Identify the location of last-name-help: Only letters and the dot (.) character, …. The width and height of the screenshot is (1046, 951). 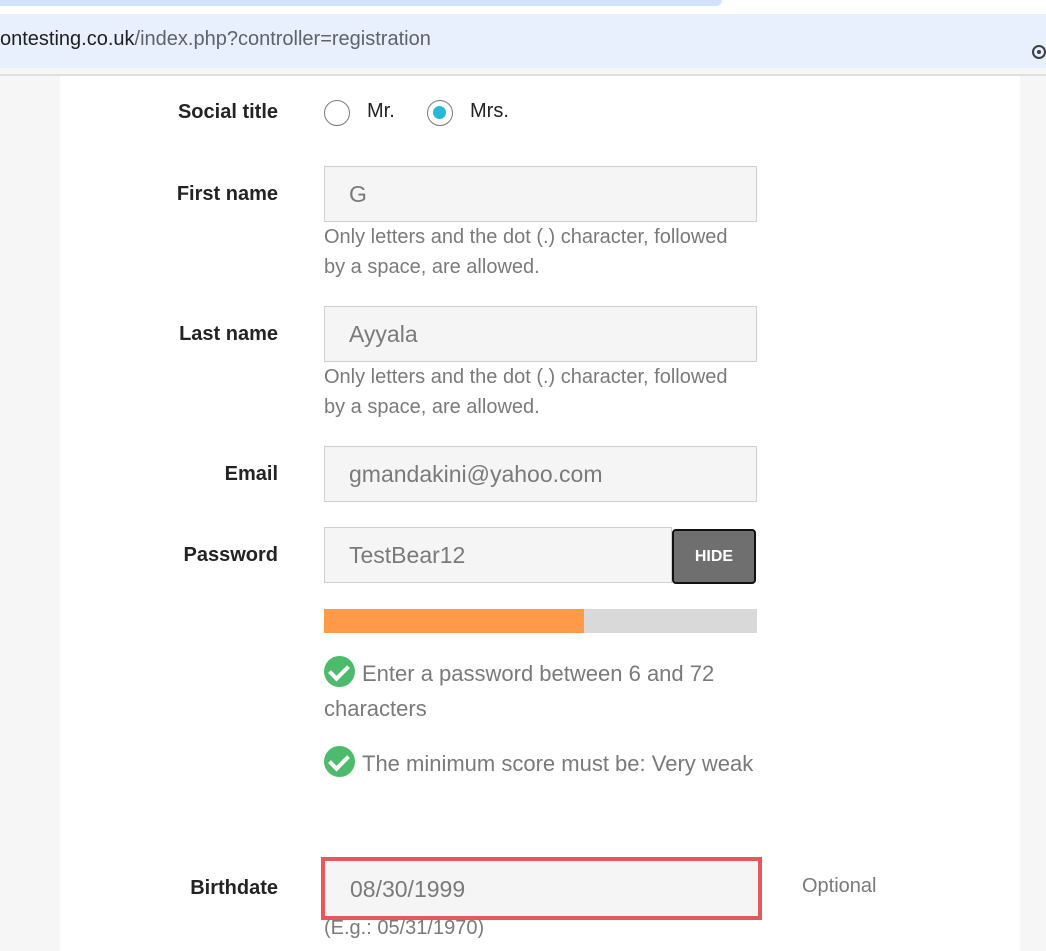
(526, 392).